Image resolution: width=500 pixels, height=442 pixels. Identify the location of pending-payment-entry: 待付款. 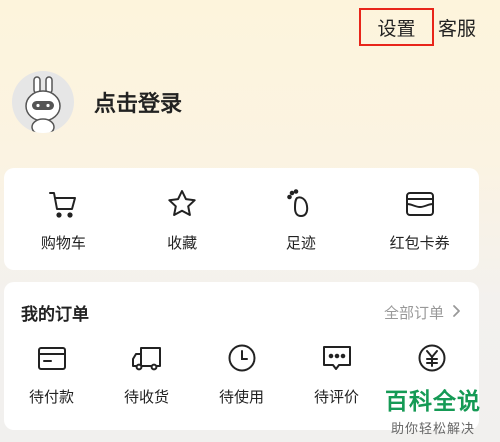
(51, 373).